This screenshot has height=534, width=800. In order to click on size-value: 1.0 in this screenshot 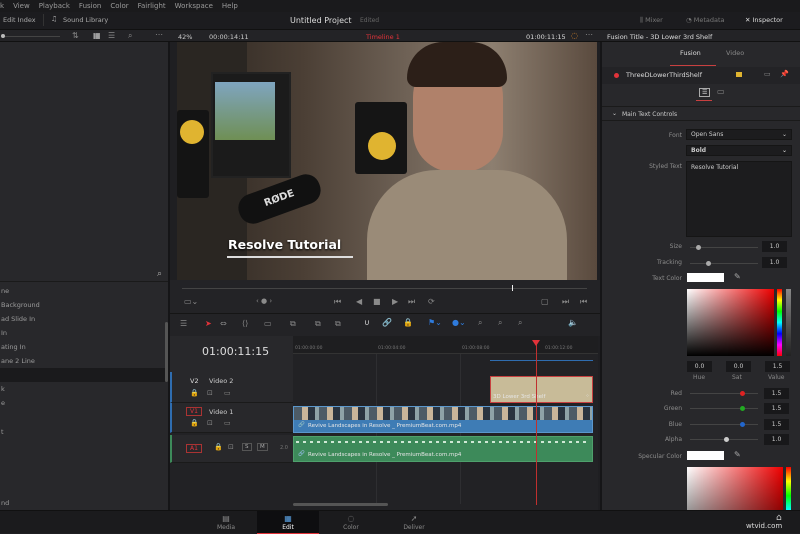, I will do `click(774, 246)`.